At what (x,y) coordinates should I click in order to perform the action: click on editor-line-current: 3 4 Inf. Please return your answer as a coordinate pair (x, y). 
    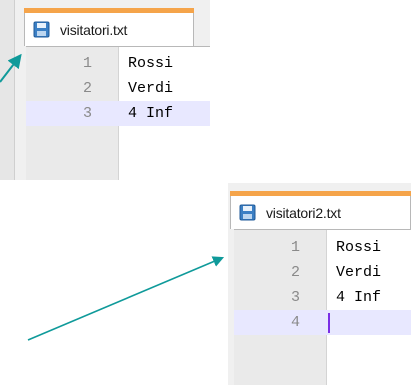
    Looking at the image, I should click on (118, 113).